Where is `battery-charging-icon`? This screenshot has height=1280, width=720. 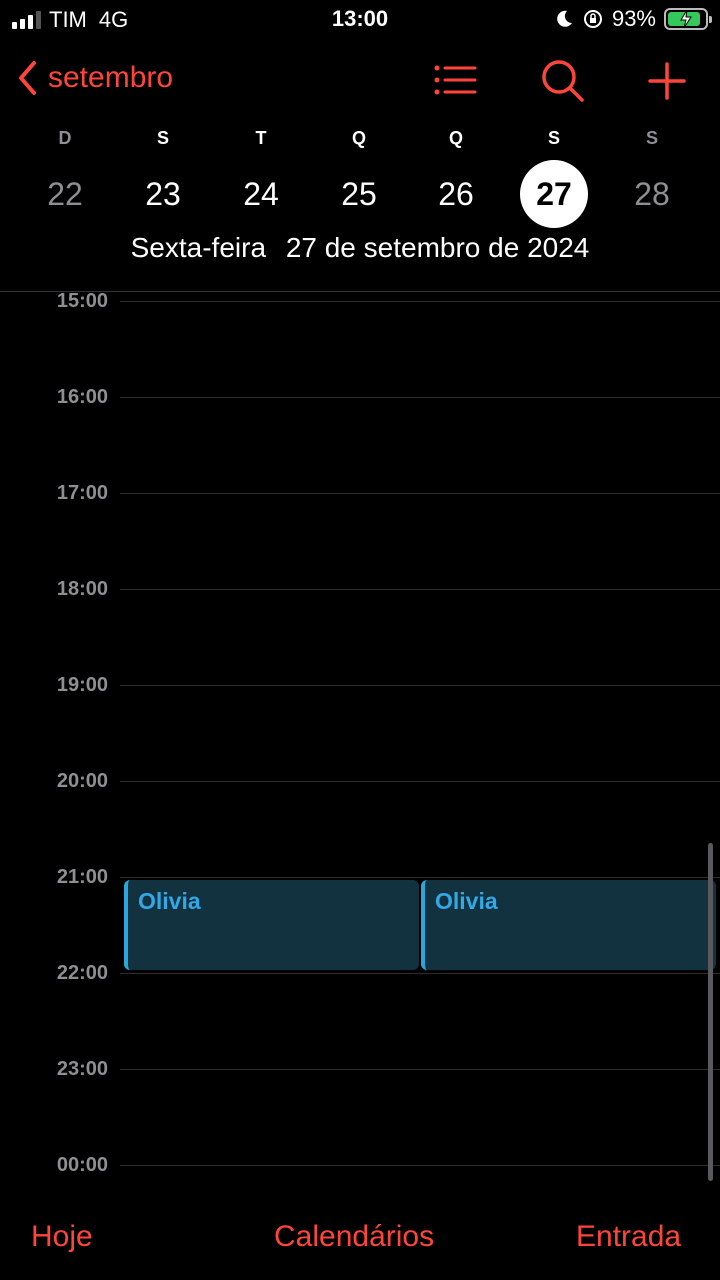
battery-charging-icon is located at coordinates (688, 19).